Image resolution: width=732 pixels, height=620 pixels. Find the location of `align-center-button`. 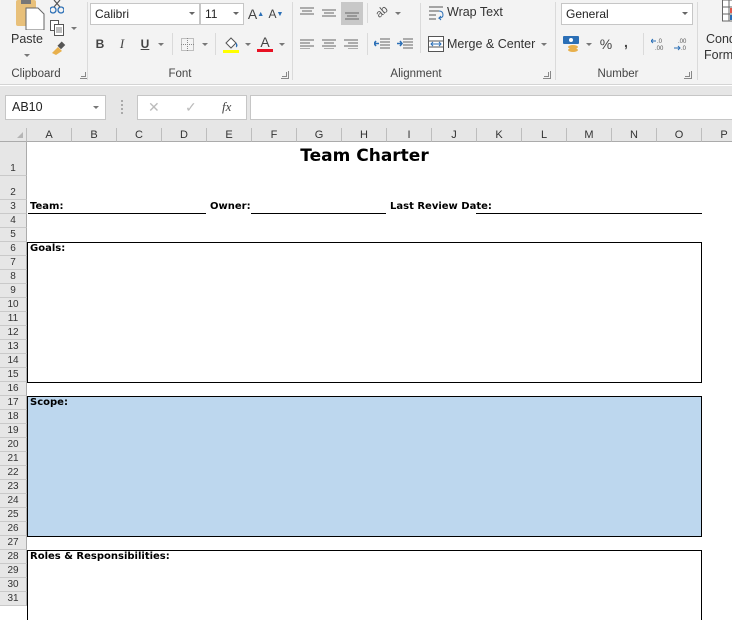

align-center-button is located at coordinates (329, 44).